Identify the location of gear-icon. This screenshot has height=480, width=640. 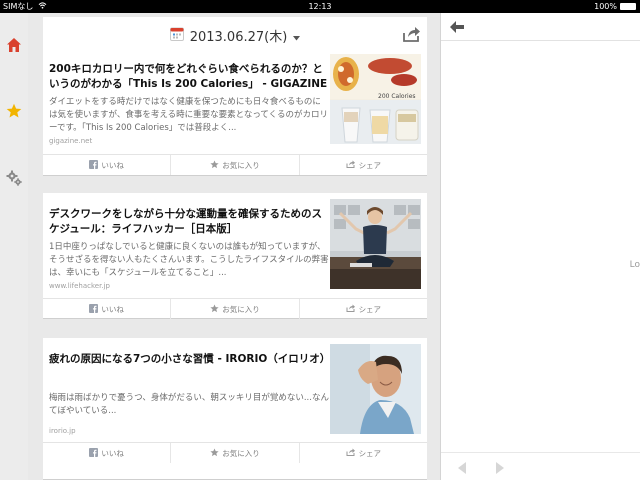
(14, 178).